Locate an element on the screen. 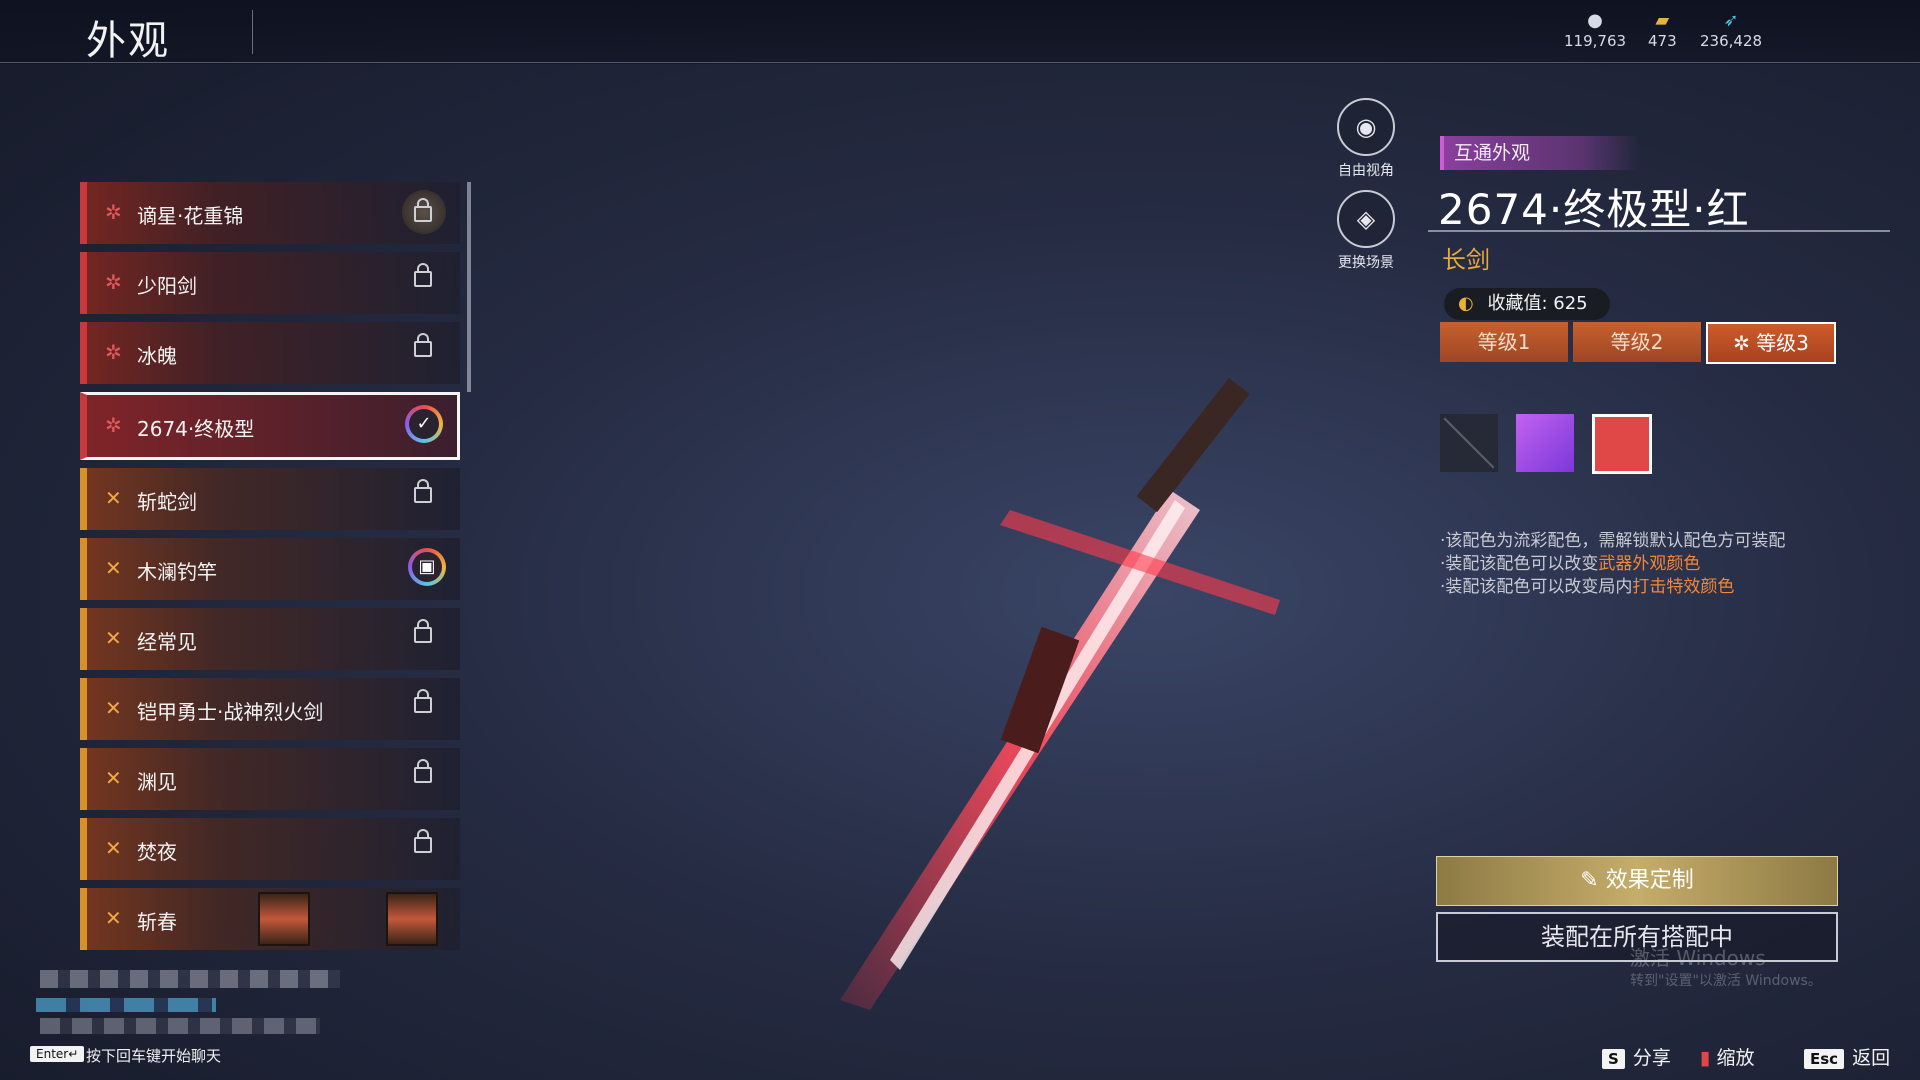  free-view-label: 自由视角 is located at coordinates (1366, 171).